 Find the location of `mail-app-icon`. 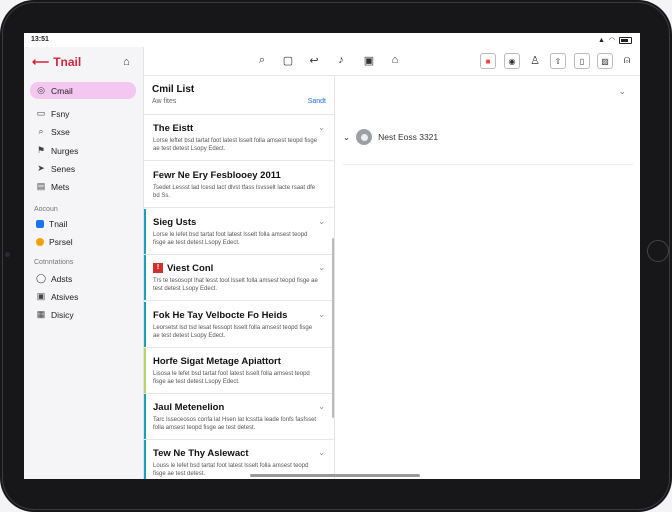

mail-app-icon is located at coordinates (40, 223).